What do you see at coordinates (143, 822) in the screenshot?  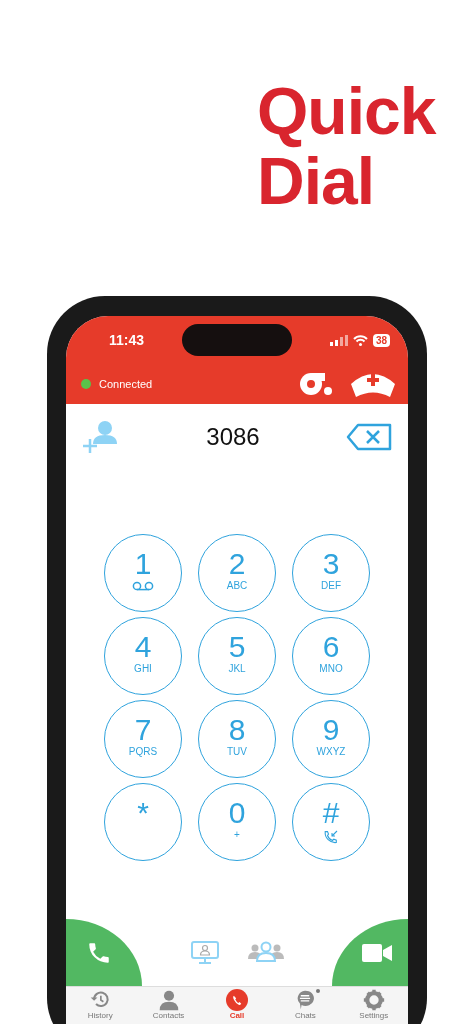 I see `dial-key: *` at bounding box center [143, 822].